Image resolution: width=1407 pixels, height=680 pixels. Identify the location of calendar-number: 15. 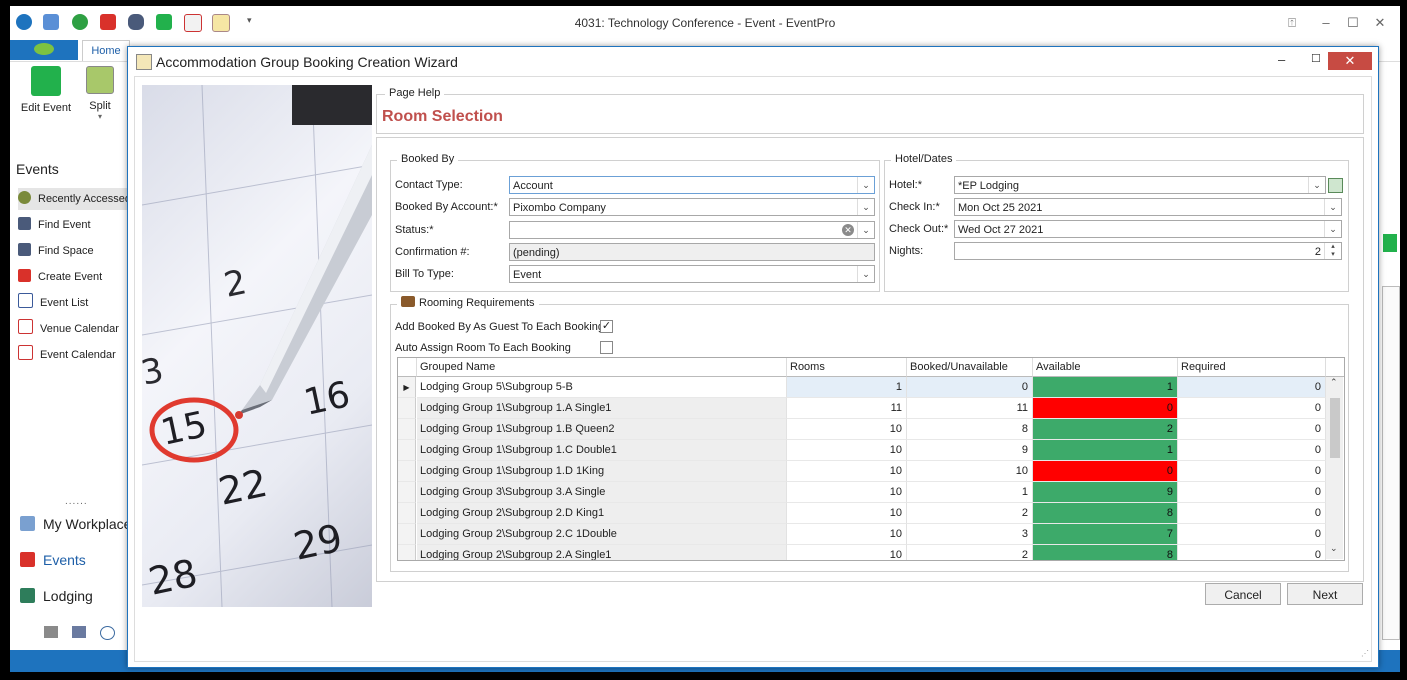
(183, 429).